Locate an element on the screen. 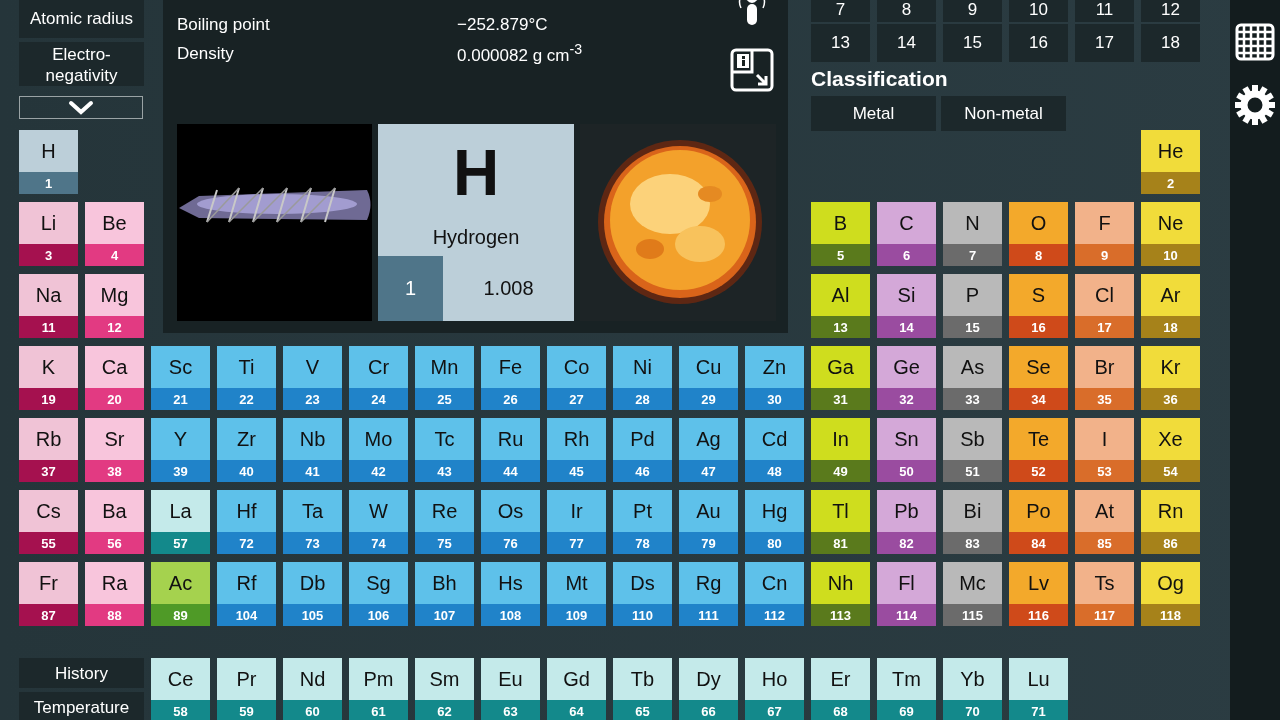 This screenshot has width=1280, height=720. element-tile: Sg 106 is located at coordinates (378, 594).